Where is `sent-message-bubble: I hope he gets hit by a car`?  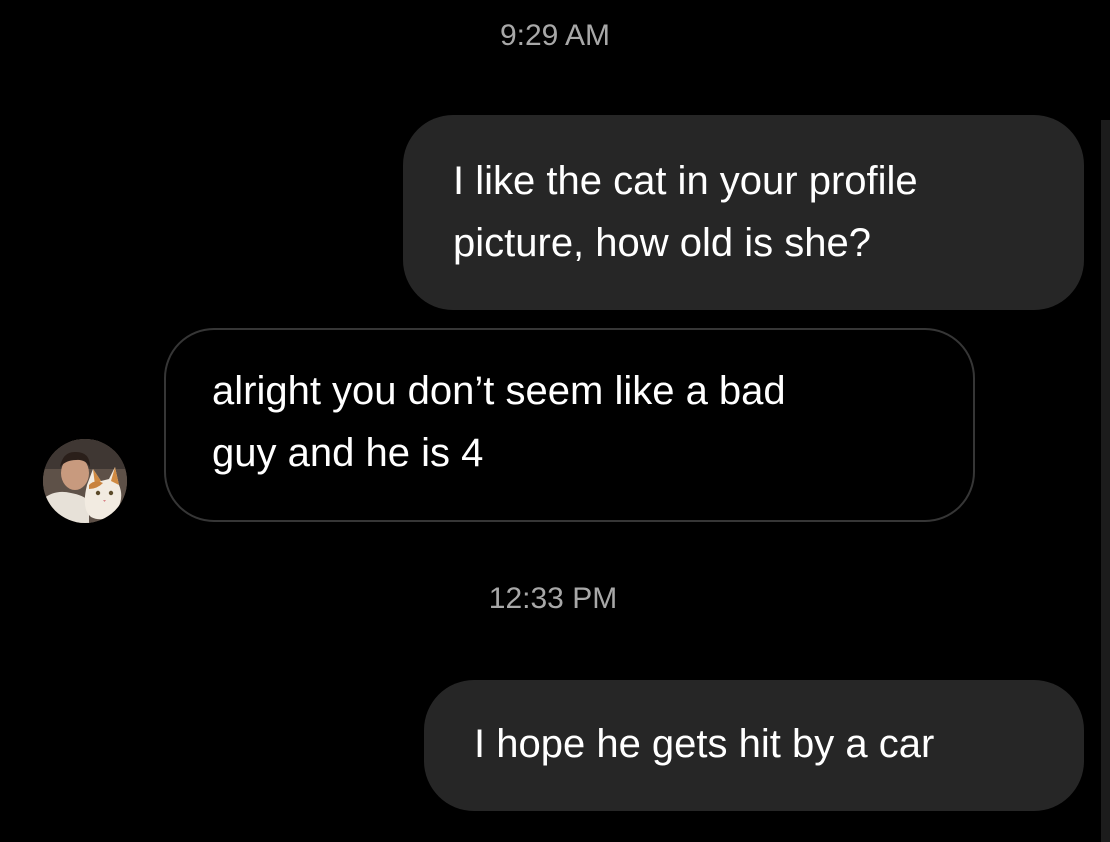 sent-message-bubble: I hope he gets hit by a car is located at coordinates (754, 745).